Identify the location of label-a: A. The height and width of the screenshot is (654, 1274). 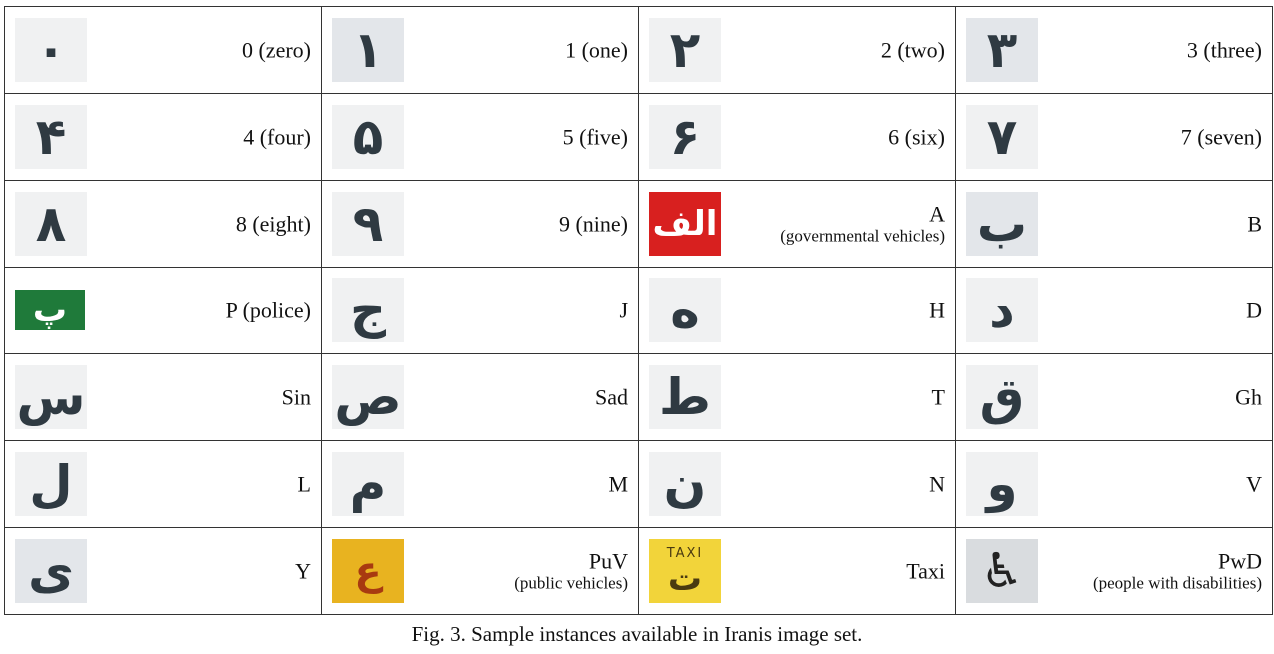
(937, 214).